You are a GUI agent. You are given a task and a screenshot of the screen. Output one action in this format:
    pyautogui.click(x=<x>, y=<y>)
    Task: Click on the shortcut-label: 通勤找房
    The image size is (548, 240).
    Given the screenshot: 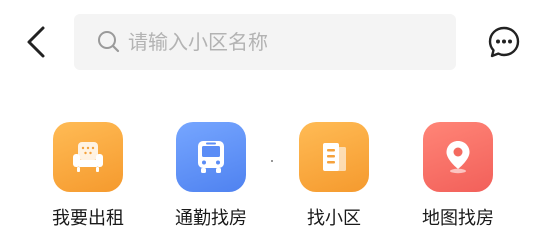 What is the action you would take?
    pyautogui.click(x=211, y=218)
    